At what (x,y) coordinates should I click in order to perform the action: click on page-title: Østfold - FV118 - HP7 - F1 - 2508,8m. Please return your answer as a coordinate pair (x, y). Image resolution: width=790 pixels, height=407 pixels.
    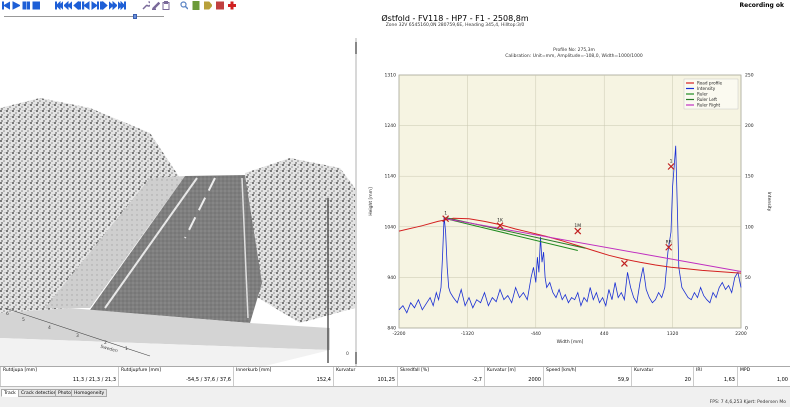
    Looking at the image, I should click on (455, 18).